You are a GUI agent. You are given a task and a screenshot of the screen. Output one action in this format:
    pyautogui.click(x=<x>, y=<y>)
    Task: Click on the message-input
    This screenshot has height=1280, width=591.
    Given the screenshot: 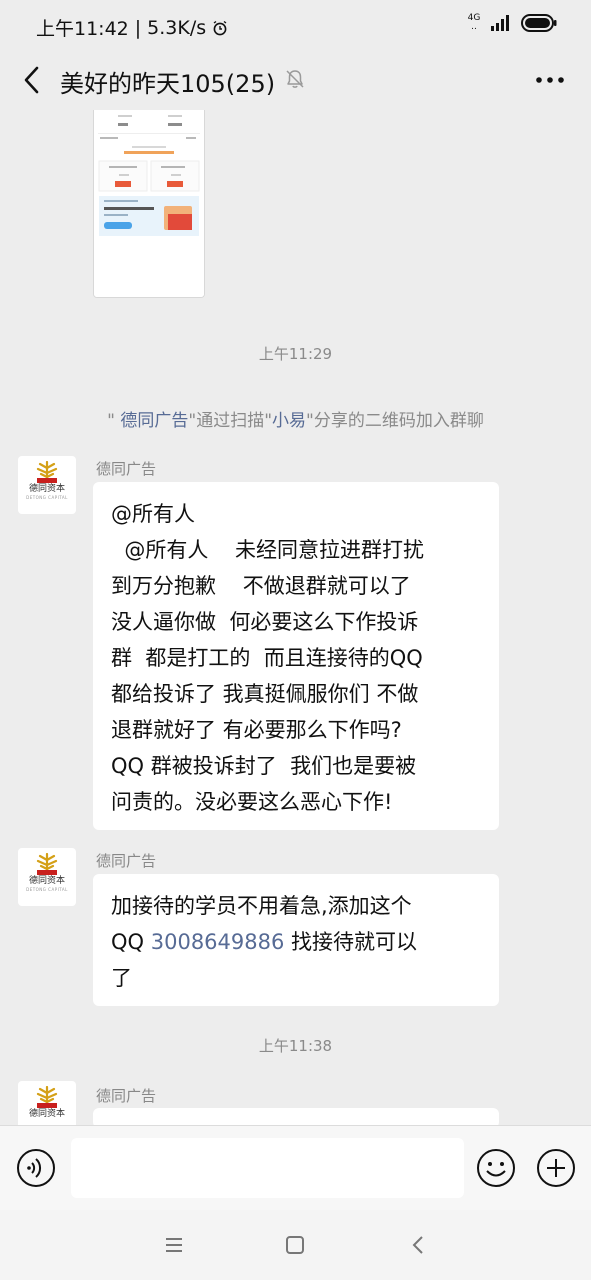 What is the action you would take?
    pyautogui.click(x=267, y=1168)
    